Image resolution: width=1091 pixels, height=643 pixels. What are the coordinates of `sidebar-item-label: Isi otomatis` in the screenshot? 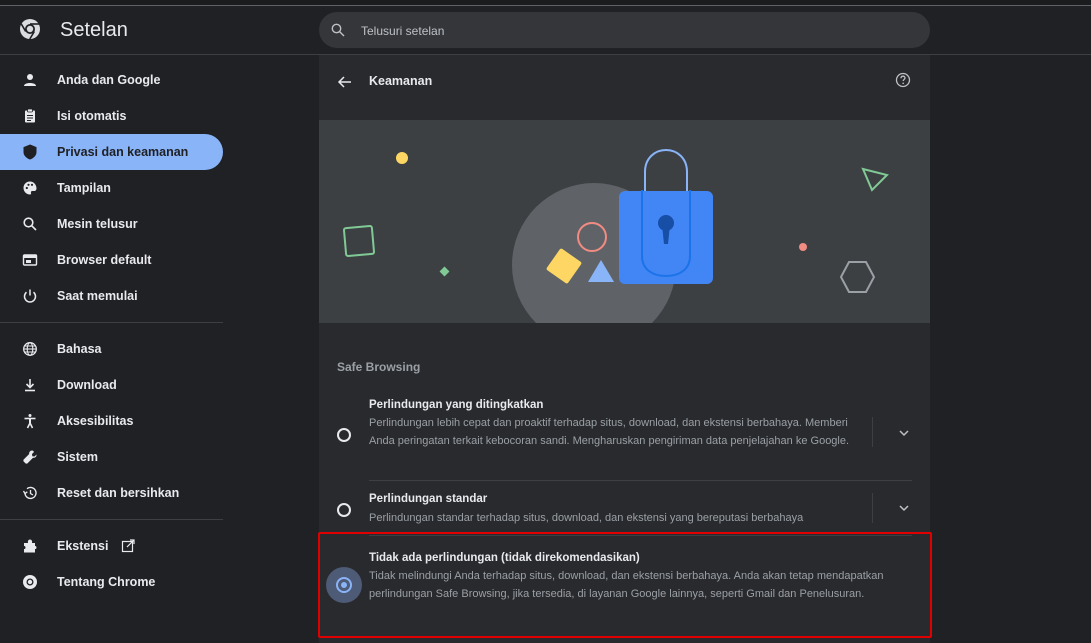 It's located at (92, 116).